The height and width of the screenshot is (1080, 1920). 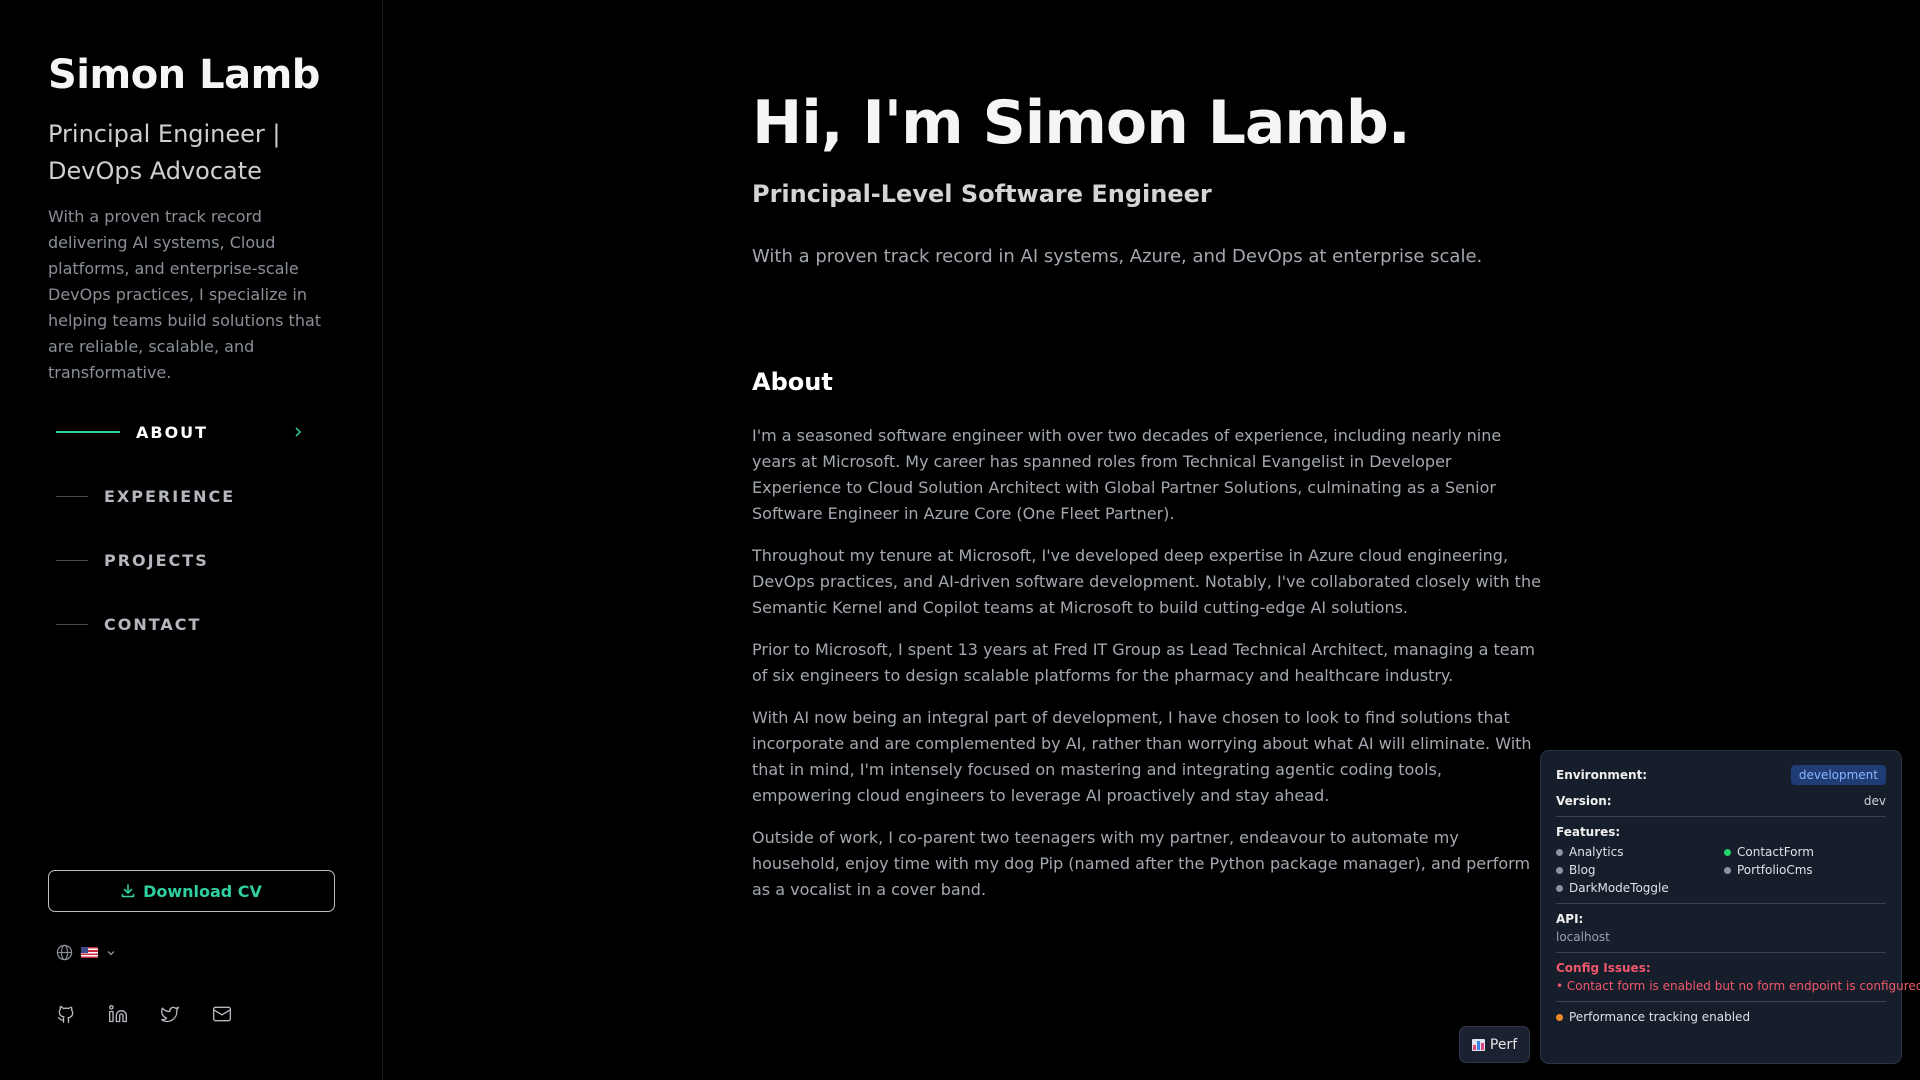 I want to click on features-label: Features:, so click(x=1588, y=832).